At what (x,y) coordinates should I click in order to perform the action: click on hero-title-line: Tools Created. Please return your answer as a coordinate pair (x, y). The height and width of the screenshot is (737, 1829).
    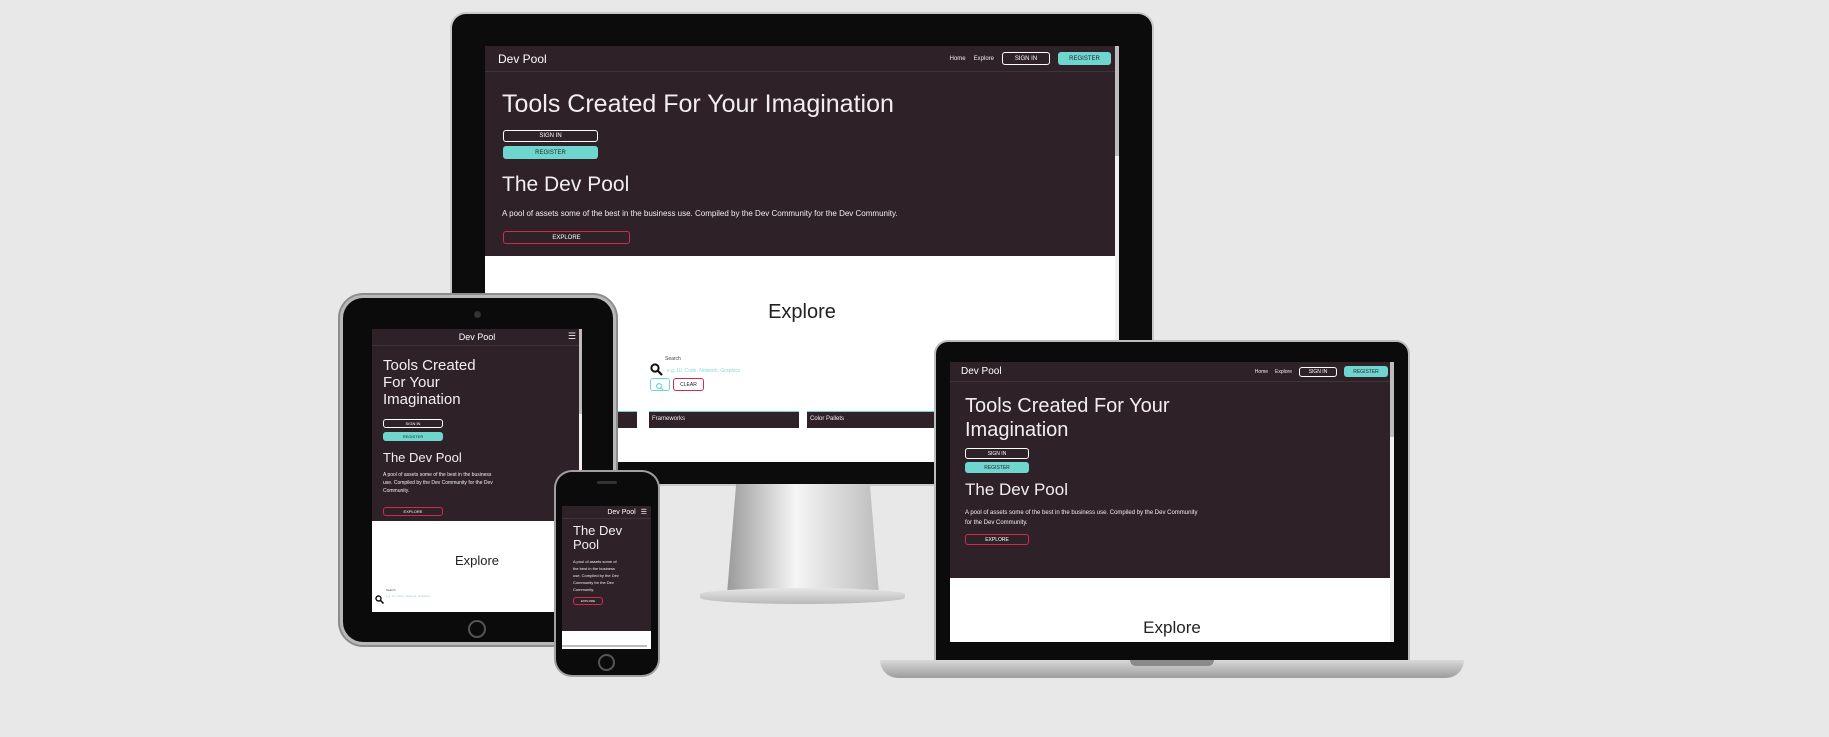
    Looking at the image, I should click on (429, 365).